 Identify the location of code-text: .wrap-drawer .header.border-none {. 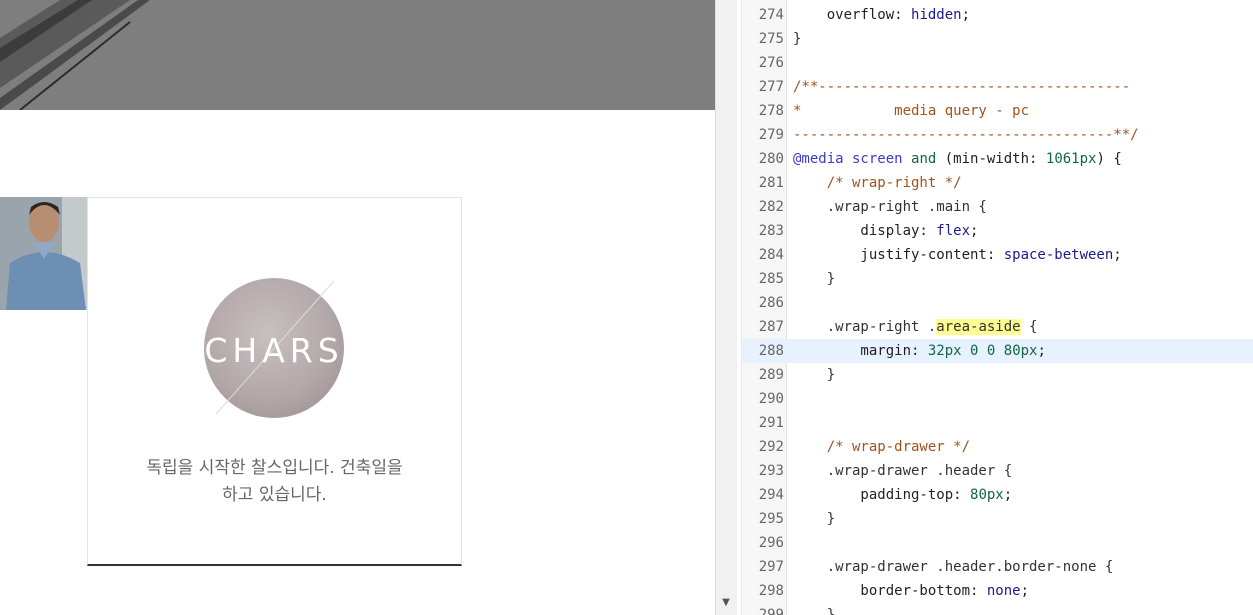
(953, 567).